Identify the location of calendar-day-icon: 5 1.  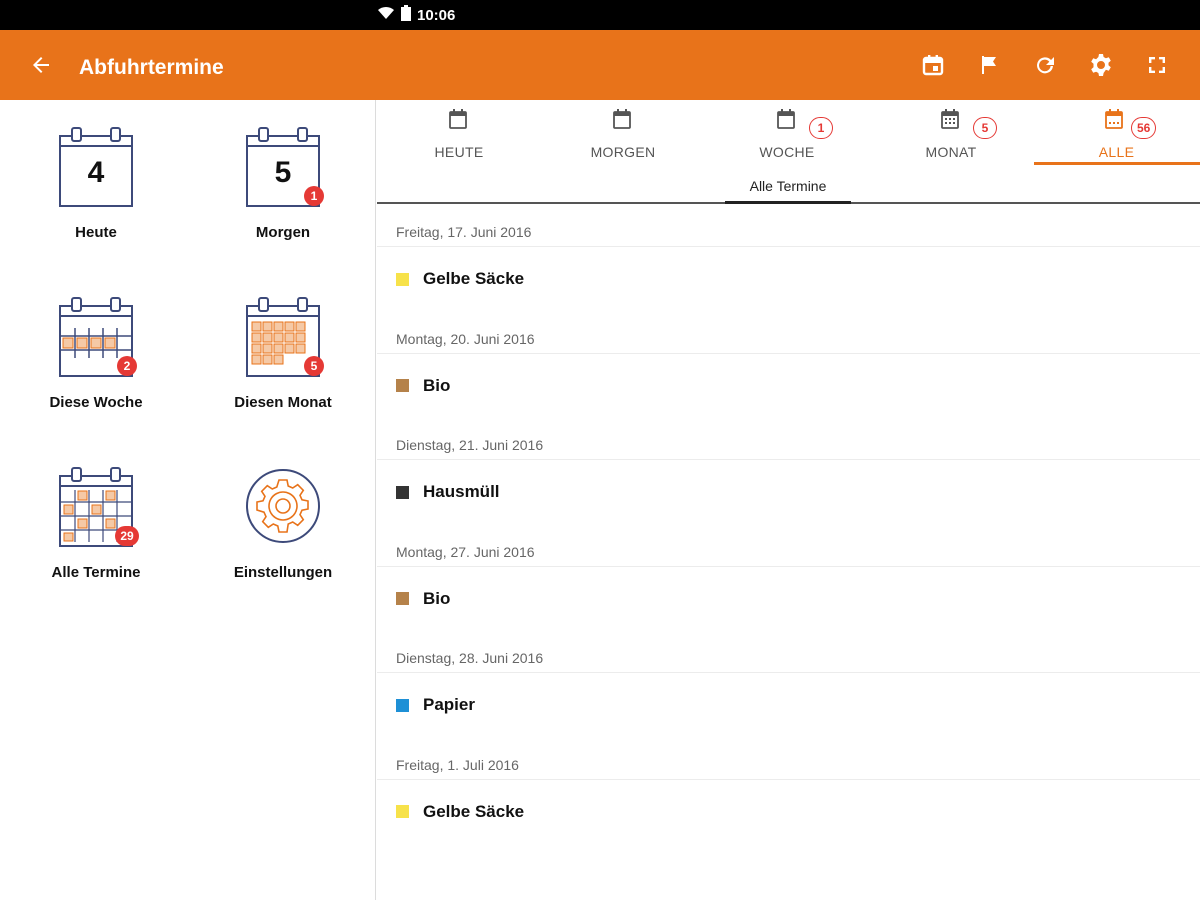
(283, 167).